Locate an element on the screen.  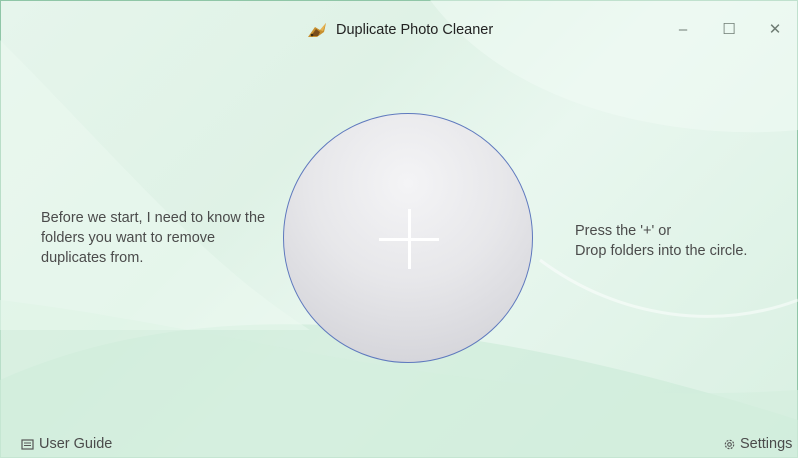
right-instruction-line-1: Press the '+' or is located at coordinates (623, 231).